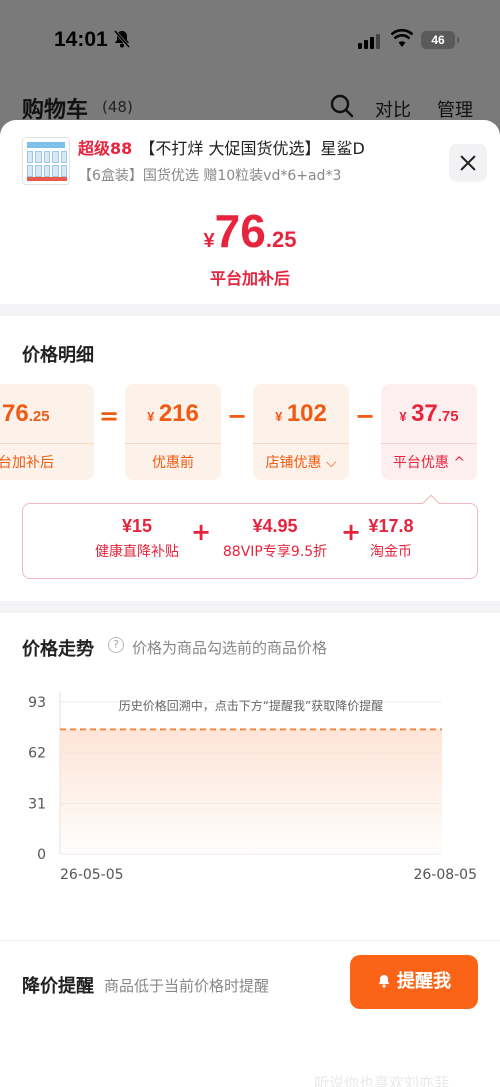  Describe the element at coordinates (37, 804) in the screenshot. I see `y-tick-label: 31` at that location.